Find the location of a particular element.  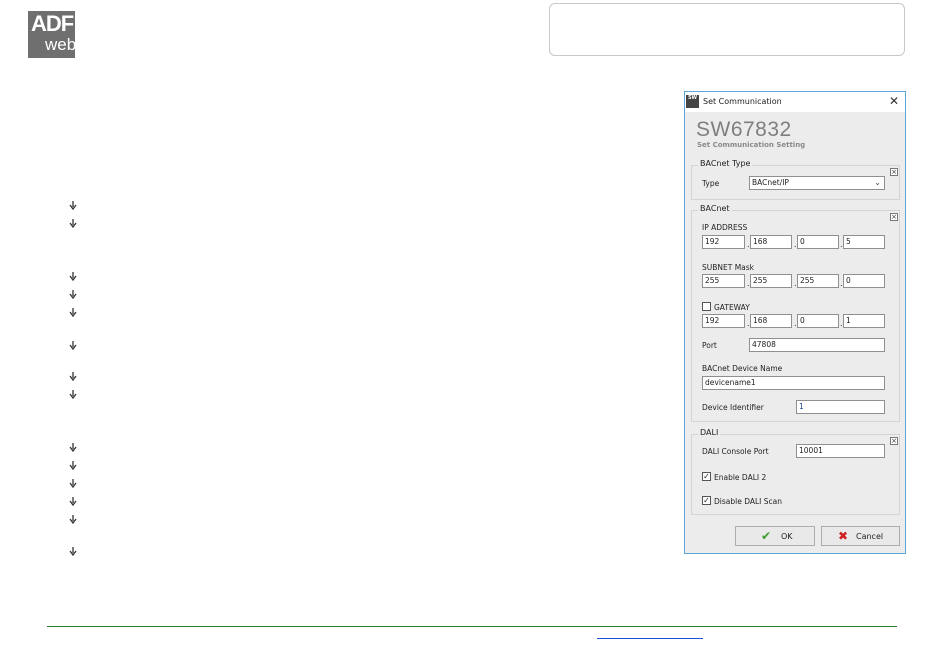

footer-link-underline is located at coordinates (650, 638).